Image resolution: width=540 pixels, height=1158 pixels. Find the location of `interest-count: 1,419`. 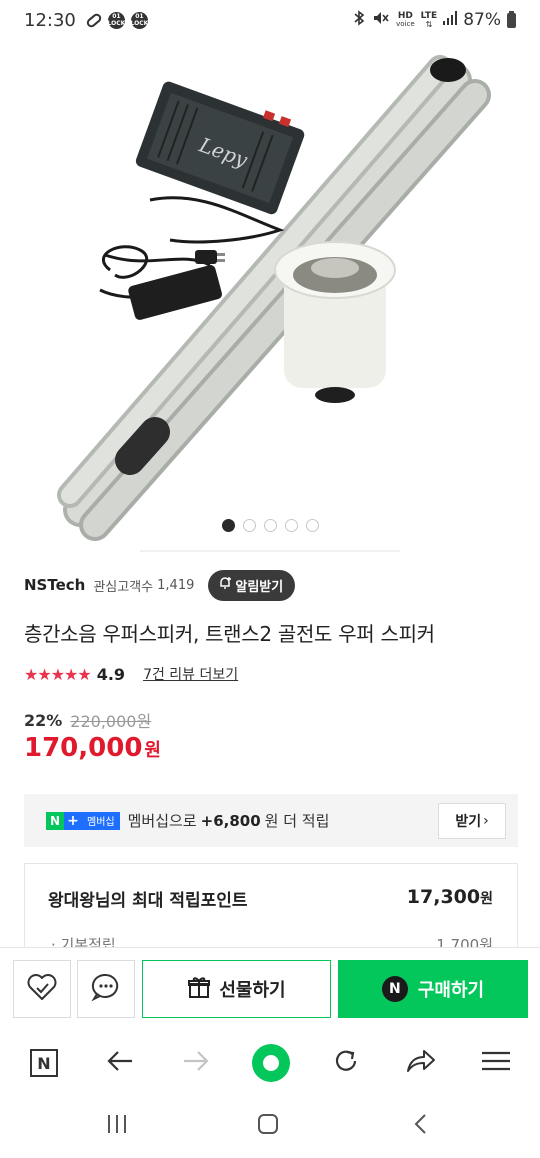

interest-count: 1,419 is located at coordinates (176, 585).